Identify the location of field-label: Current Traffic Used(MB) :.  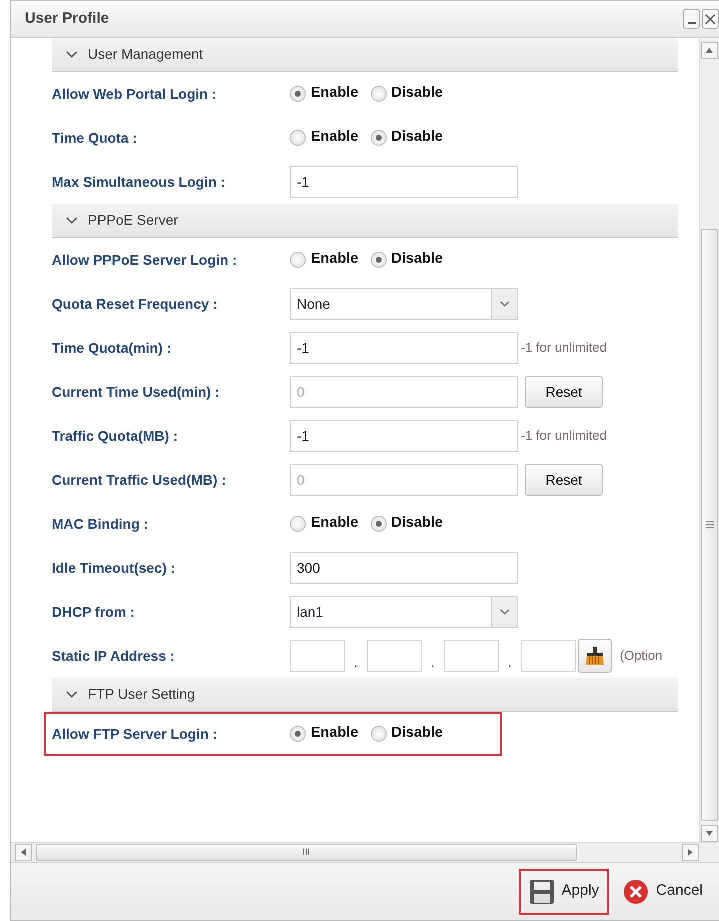
(140, 480).